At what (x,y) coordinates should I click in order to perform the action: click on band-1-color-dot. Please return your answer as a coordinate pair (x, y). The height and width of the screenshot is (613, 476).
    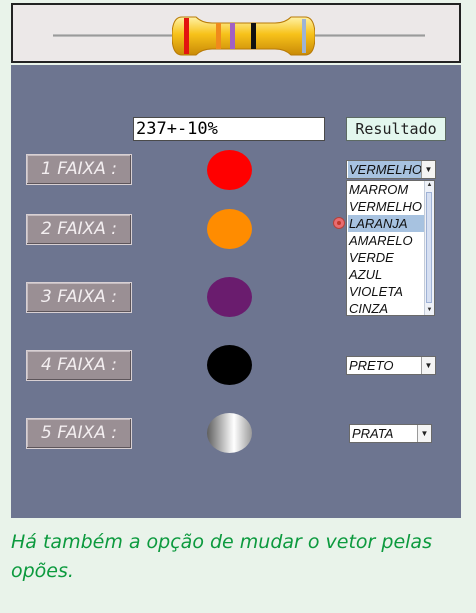
    Looking at the image, I should click on (229, 170).